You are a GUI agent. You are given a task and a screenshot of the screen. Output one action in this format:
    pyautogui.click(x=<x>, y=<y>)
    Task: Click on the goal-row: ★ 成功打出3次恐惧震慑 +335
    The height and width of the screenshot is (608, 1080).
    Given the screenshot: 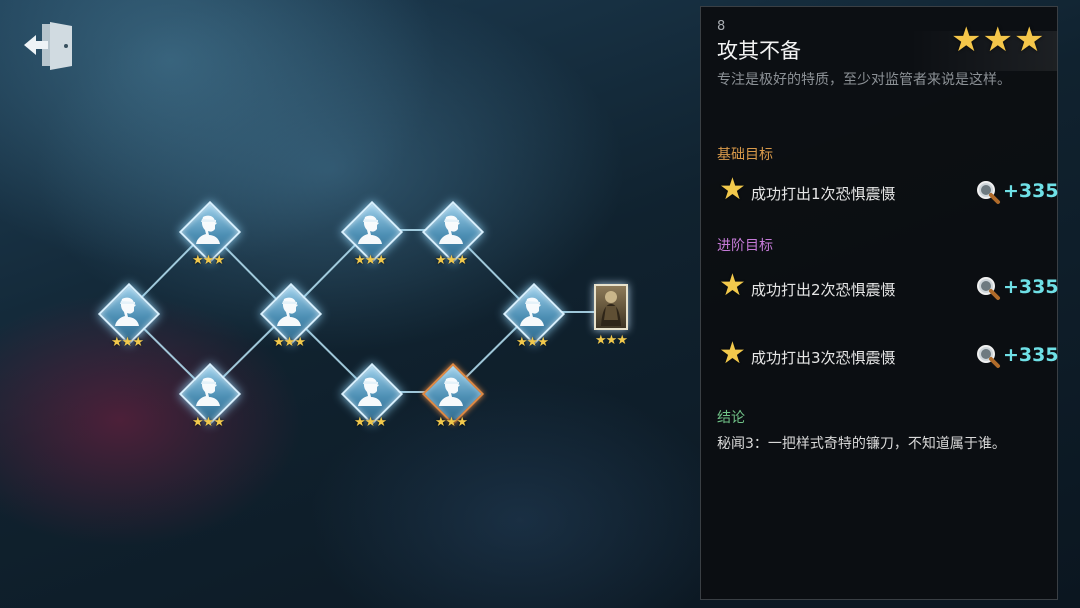 What is the action you would take?
    pyautogui.click(x=888, y=354)
    